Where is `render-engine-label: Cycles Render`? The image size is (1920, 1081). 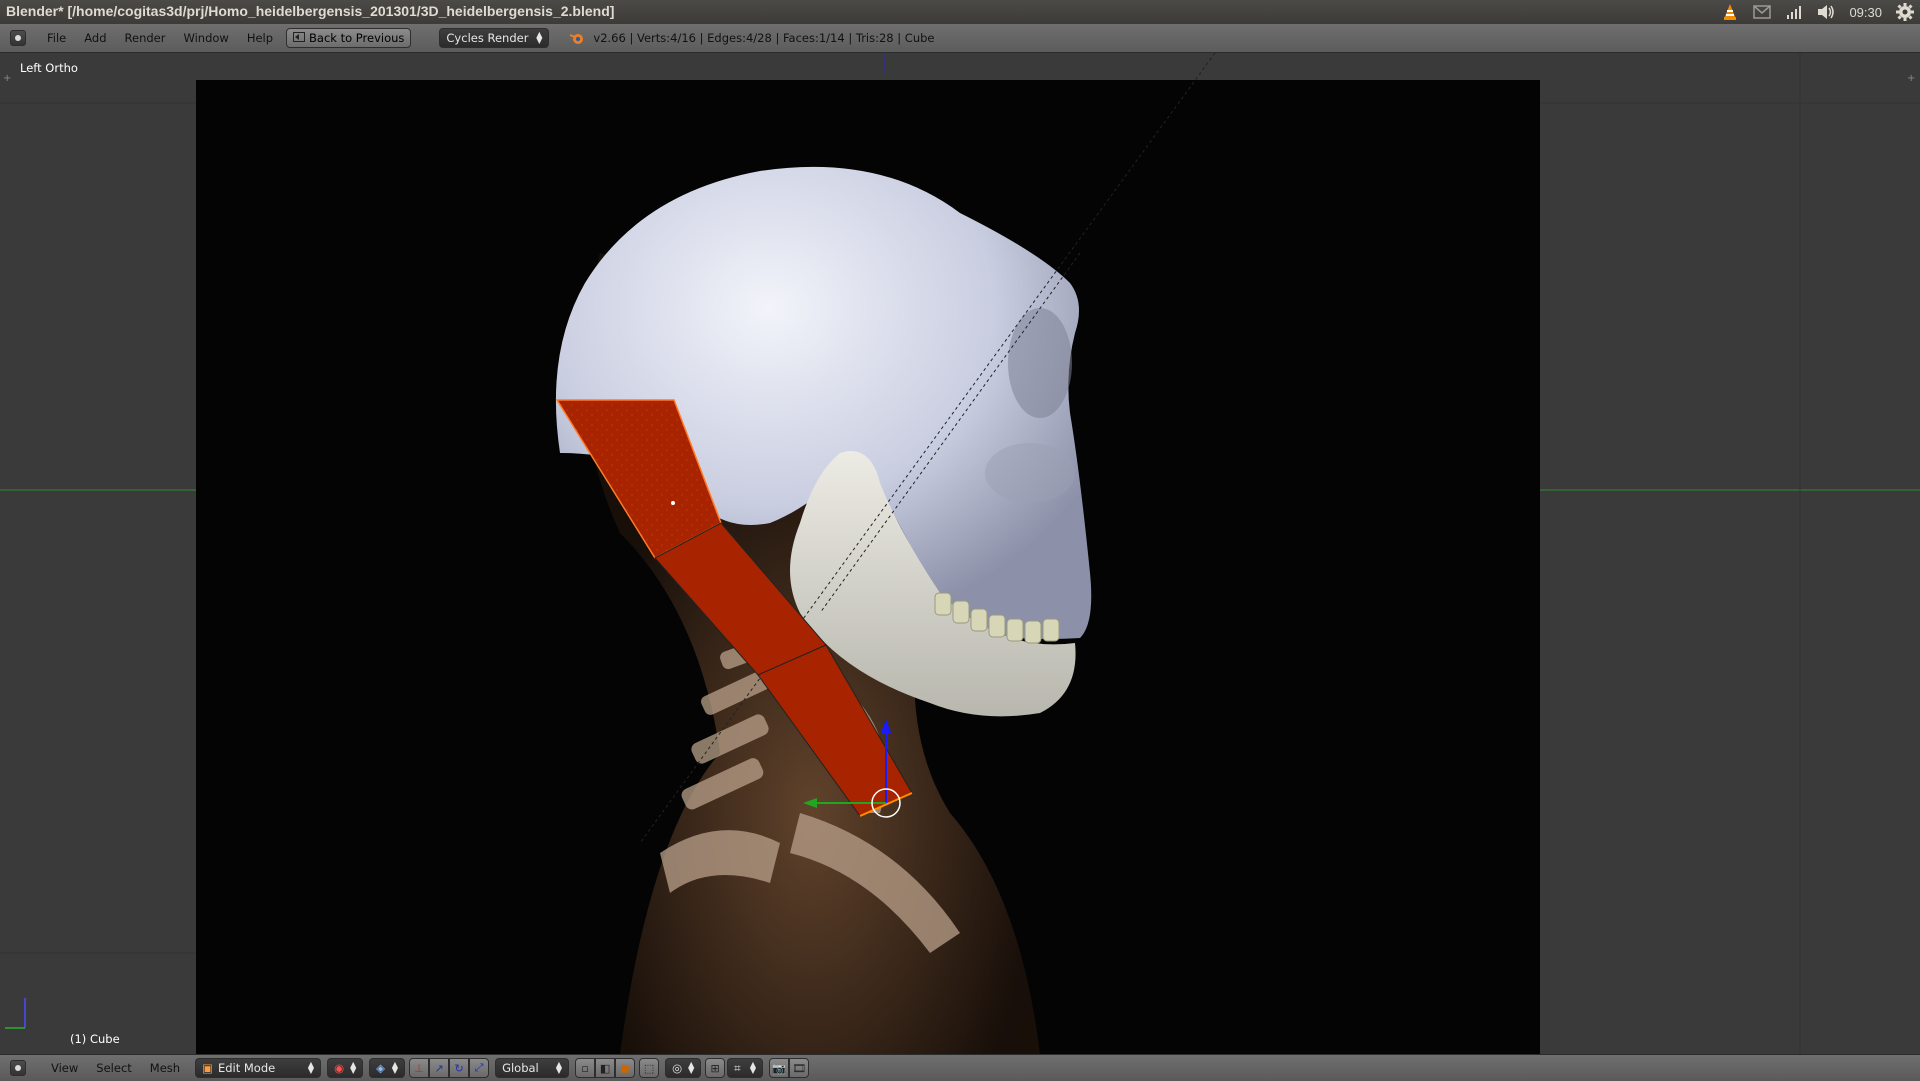
render-engine-label: Cycles Render is located at coordinates (487, 38).